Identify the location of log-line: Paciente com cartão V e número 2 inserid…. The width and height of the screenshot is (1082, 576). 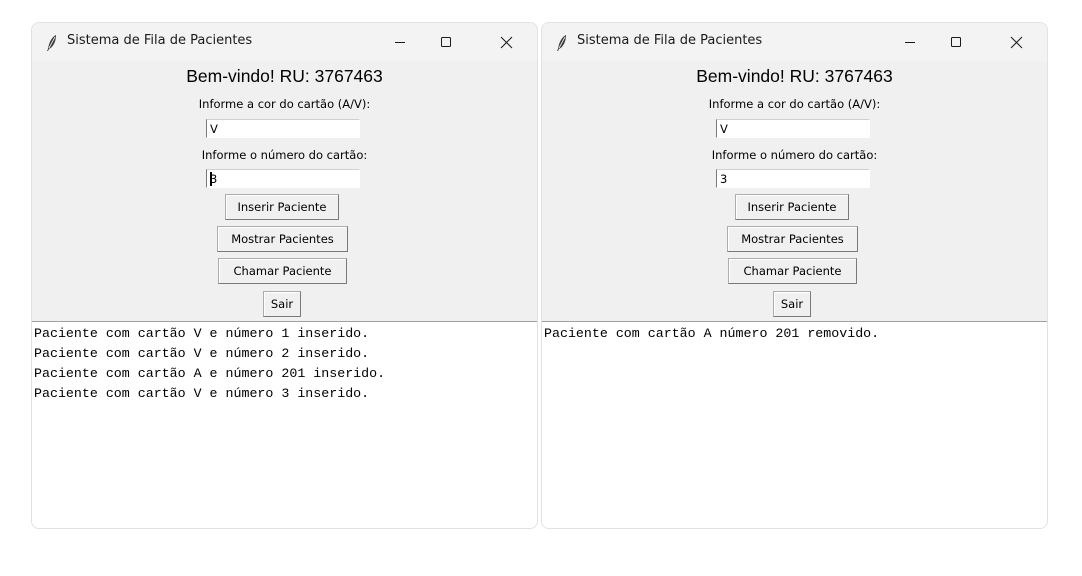
(202, 353).